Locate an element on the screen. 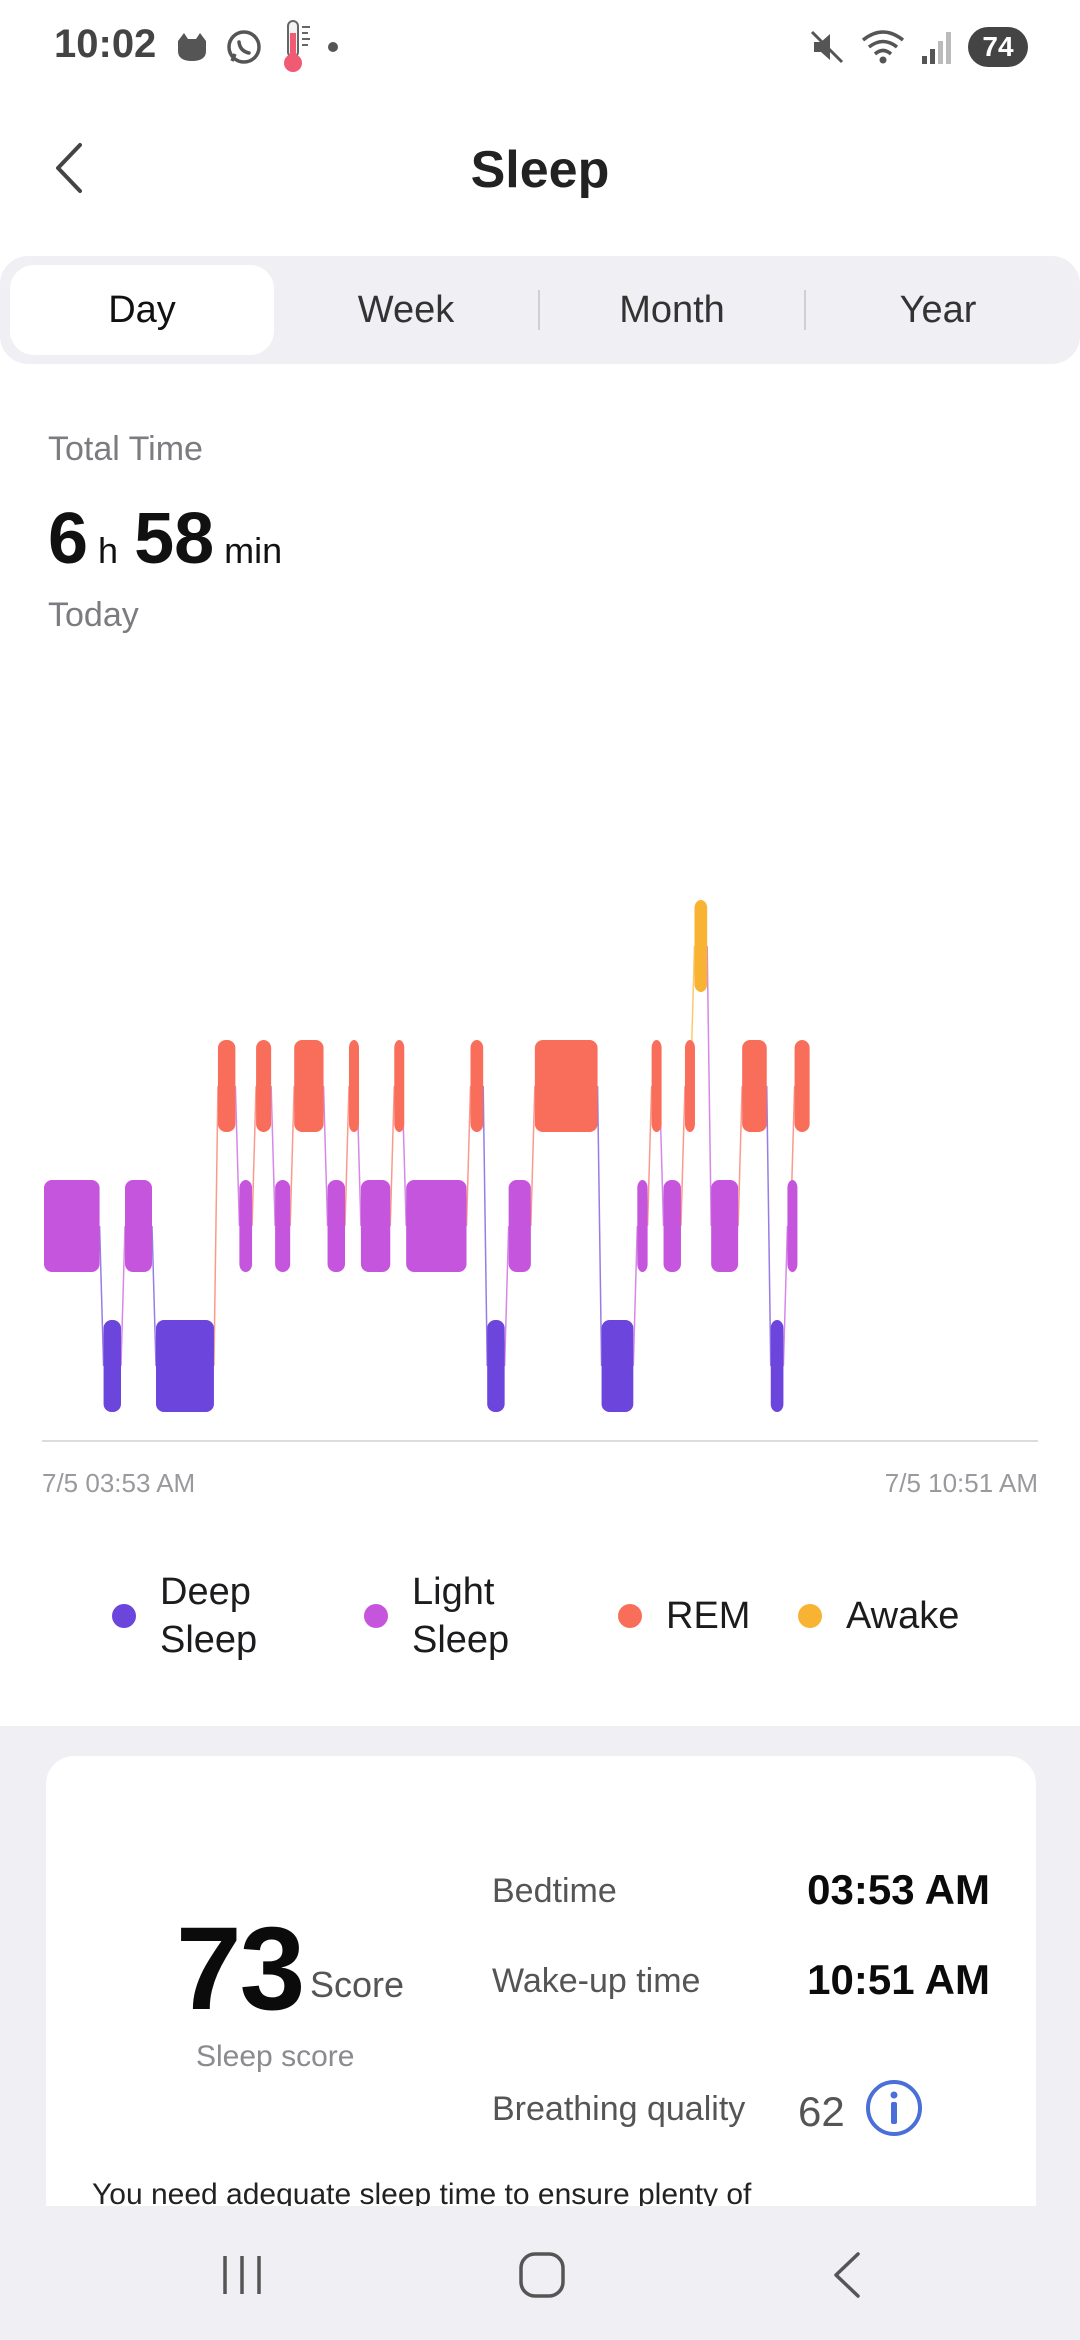 The image size is (1080, 2340). legend-dot-light-sleep is located at coordinates (376, 1616).